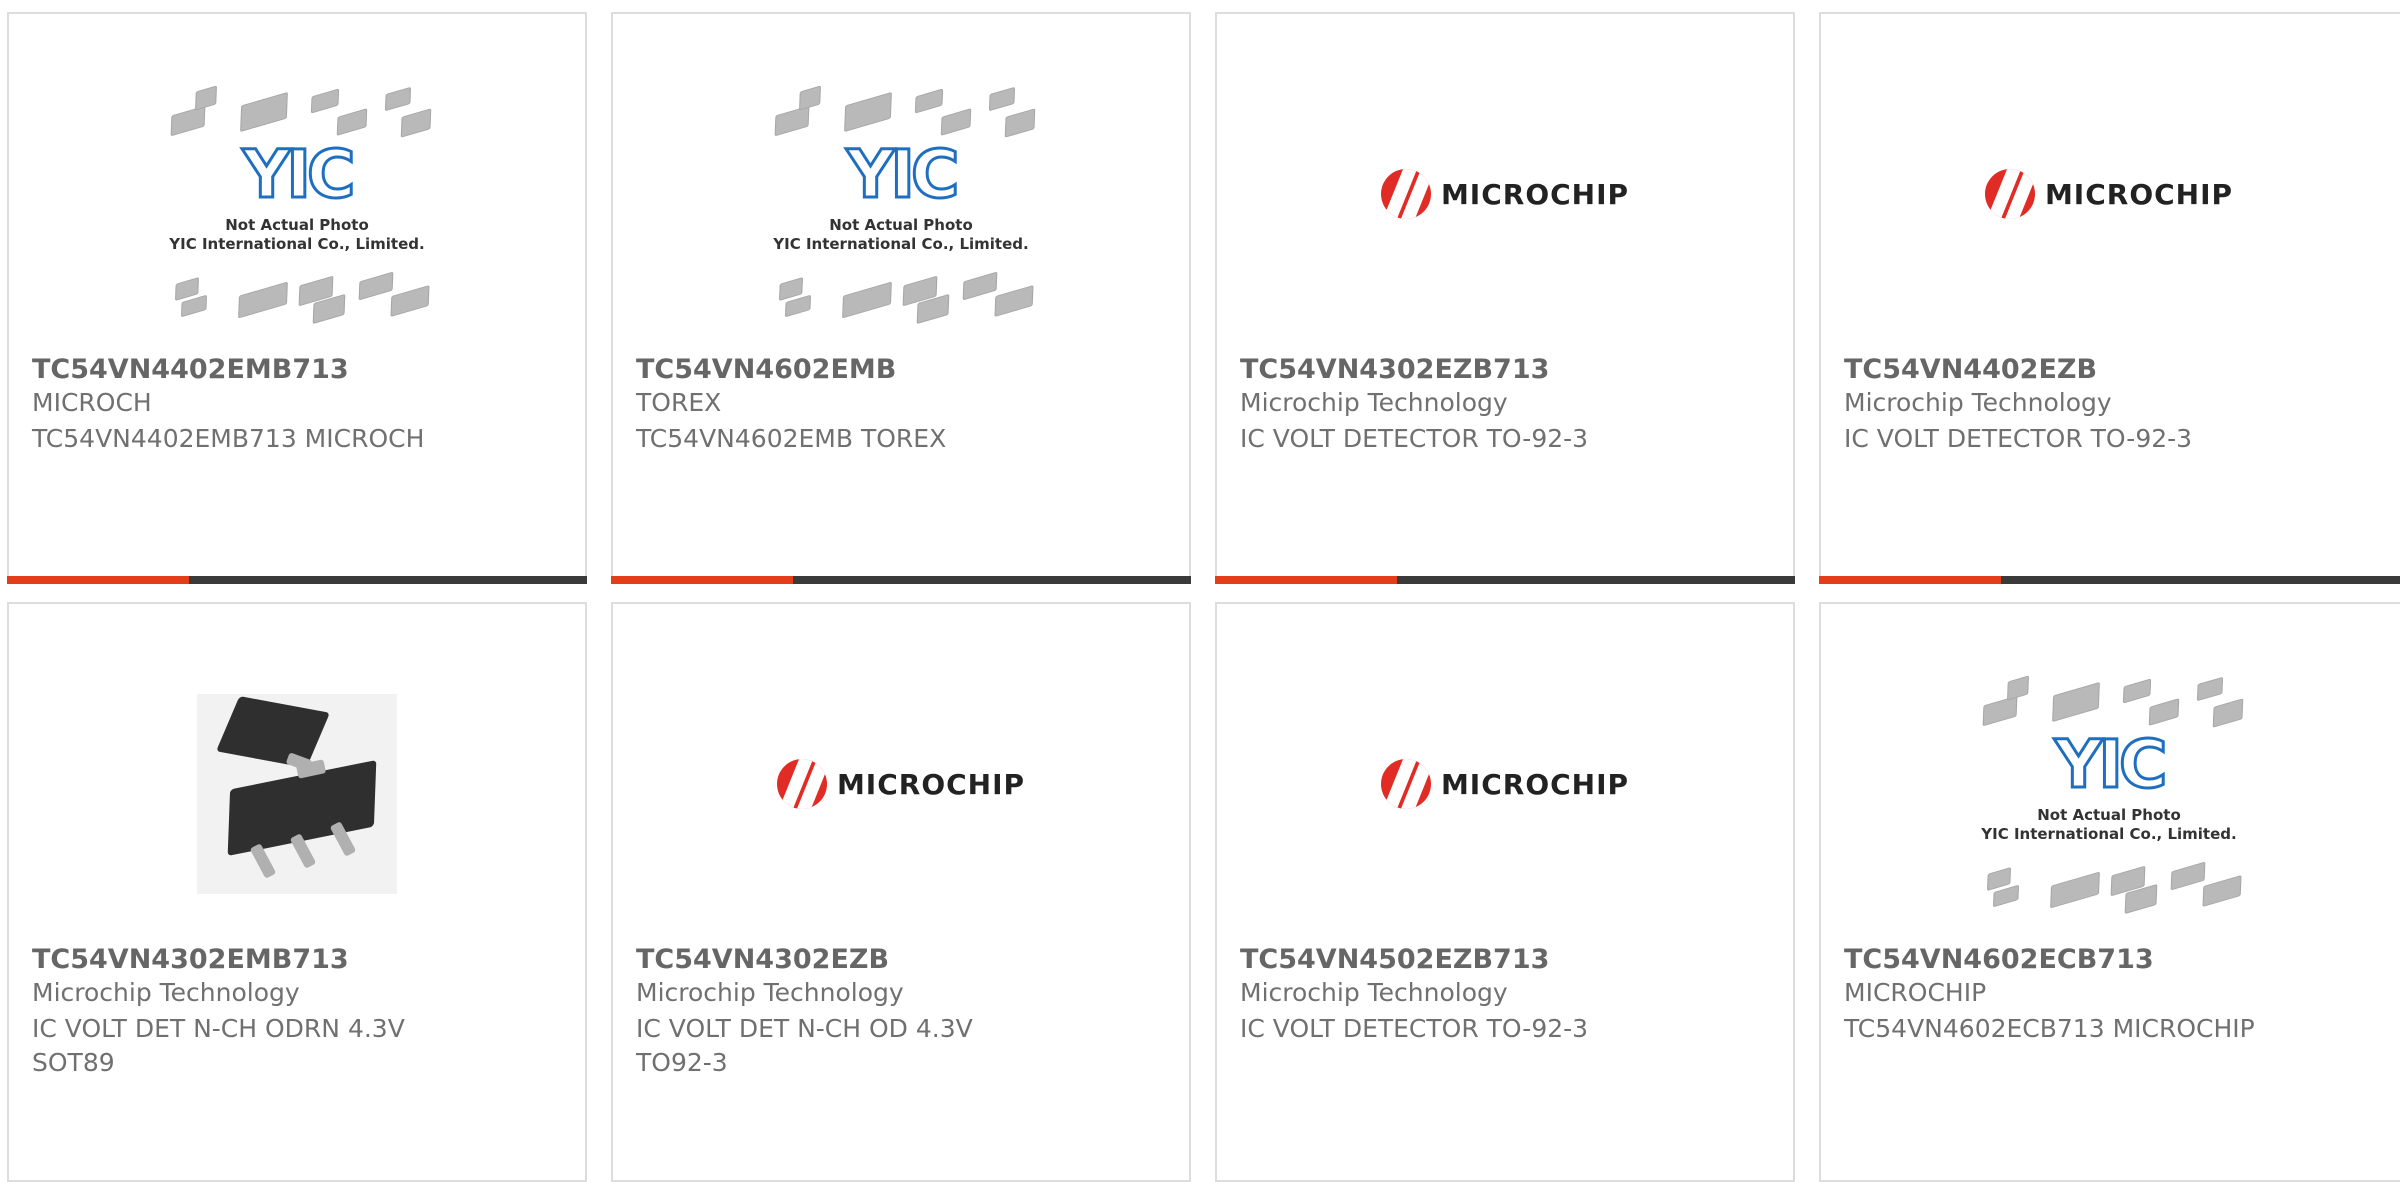  What do you see at coordinates (907, 369) in the screenshot?
I see `part-number-link: TC54VN4602EMB` at bounding box center [907, 369].